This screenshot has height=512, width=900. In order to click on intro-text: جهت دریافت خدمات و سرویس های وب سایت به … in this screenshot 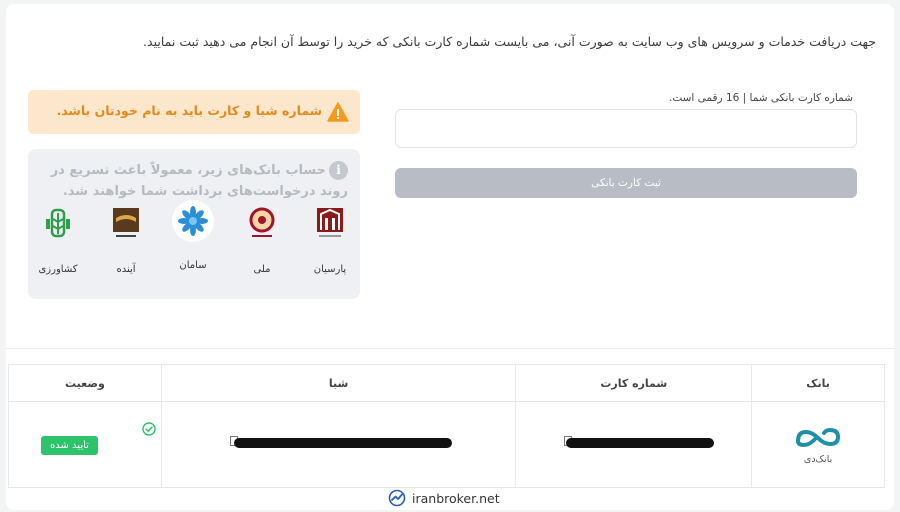, I will do `click(509, 41)`.